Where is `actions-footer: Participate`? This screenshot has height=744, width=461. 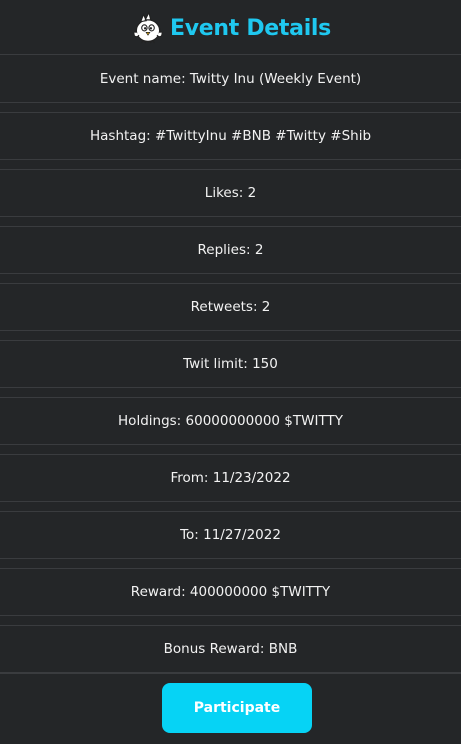 actions-footer: Participate is located at coordinates (230, 708).